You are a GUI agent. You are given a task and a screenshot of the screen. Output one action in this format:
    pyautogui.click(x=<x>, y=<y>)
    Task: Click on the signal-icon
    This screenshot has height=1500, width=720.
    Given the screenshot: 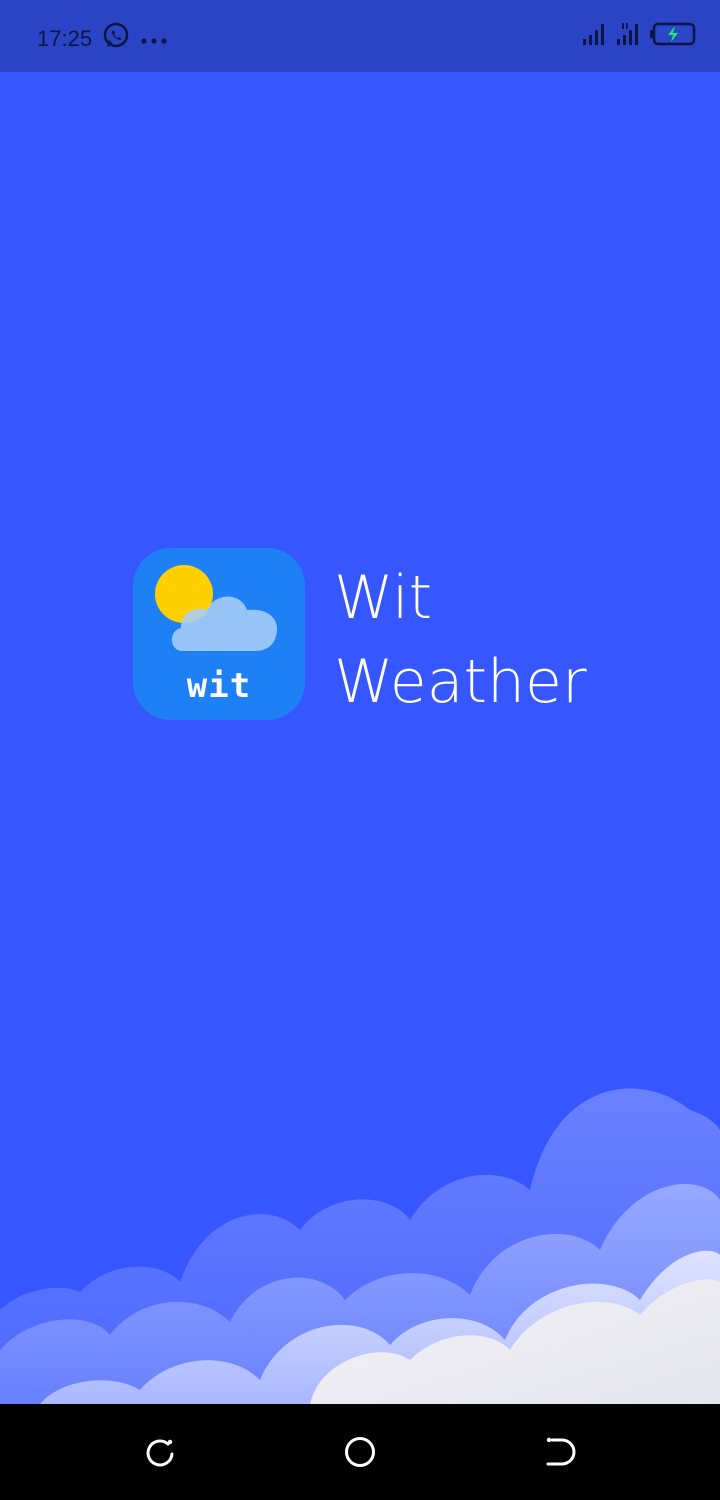 What is the action you would take?
    pyautogui.click(x=595, y=36)
    